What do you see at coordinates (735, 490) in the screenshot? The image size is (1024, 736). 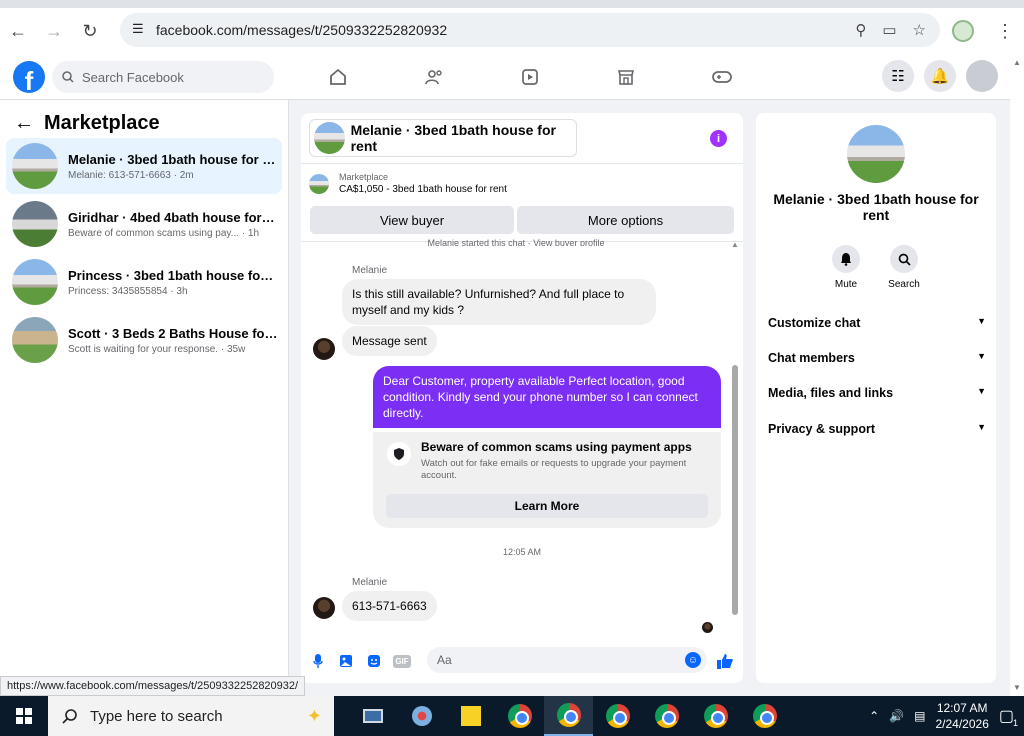 I see `scrollbar-thumb` at bounding box center [735, 490].